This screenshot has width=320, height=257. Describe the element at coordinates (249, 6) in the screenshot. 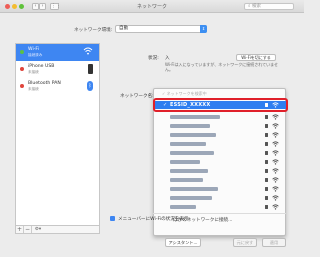

I see `search-icon: ⌕` at that location.